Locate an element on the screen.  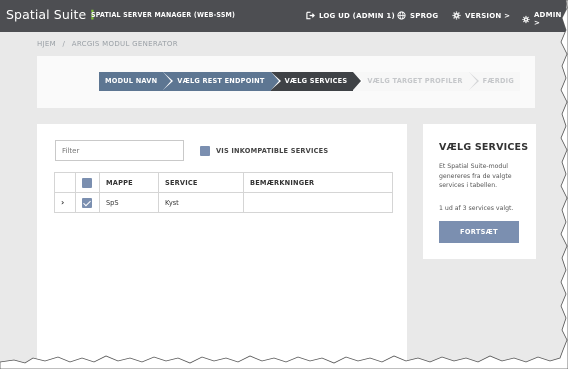
wizard-step-label: MODUL NAVN is located at coordinates (131, 81).